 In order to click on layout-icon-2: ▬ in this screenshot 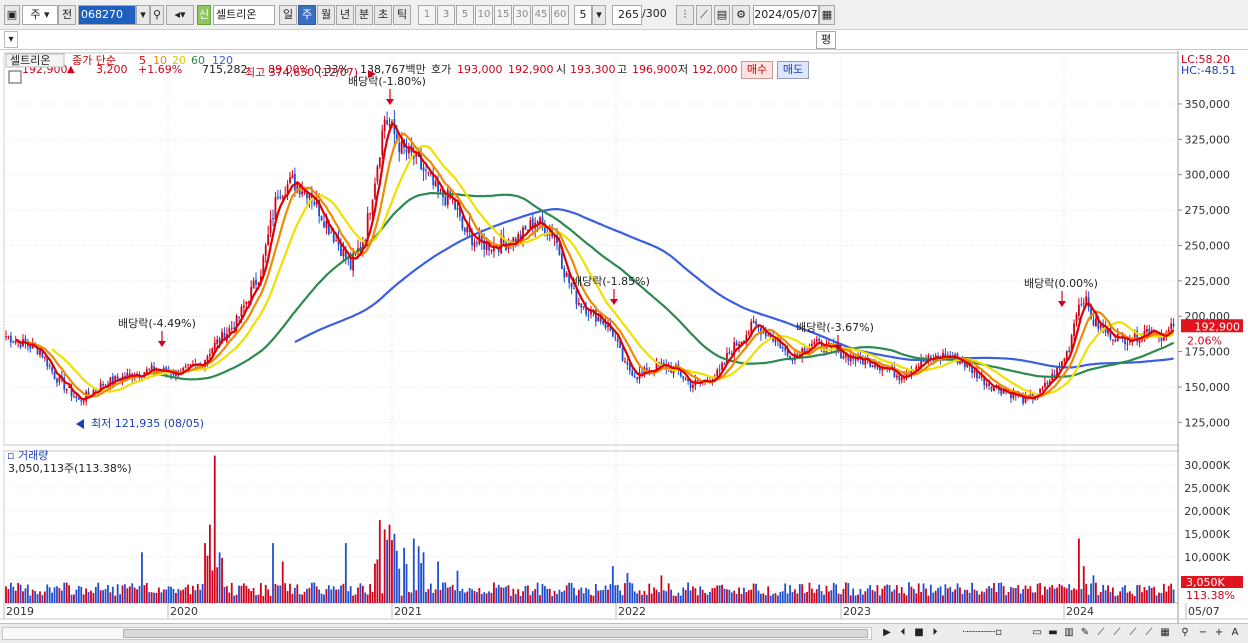, I will do `click(1053, 633)`.